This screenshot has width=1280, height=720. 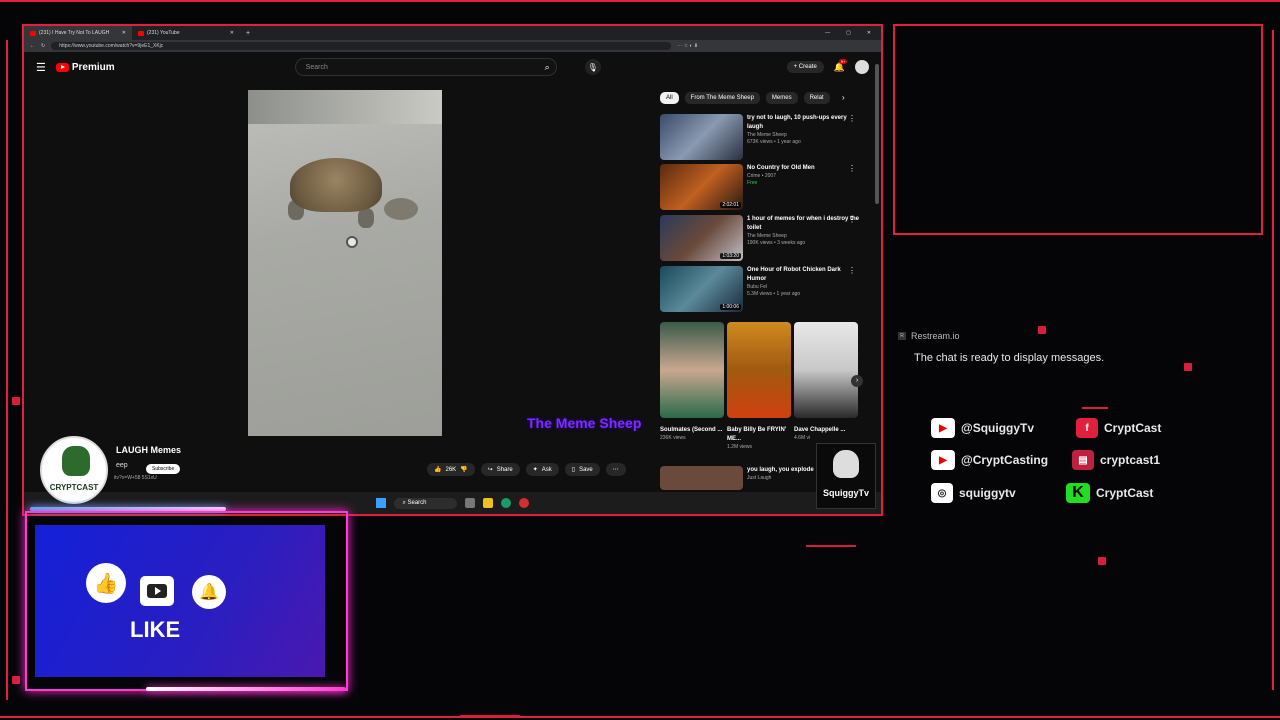 I want to click on premium-label: Premium, so click(x=93, y=67).